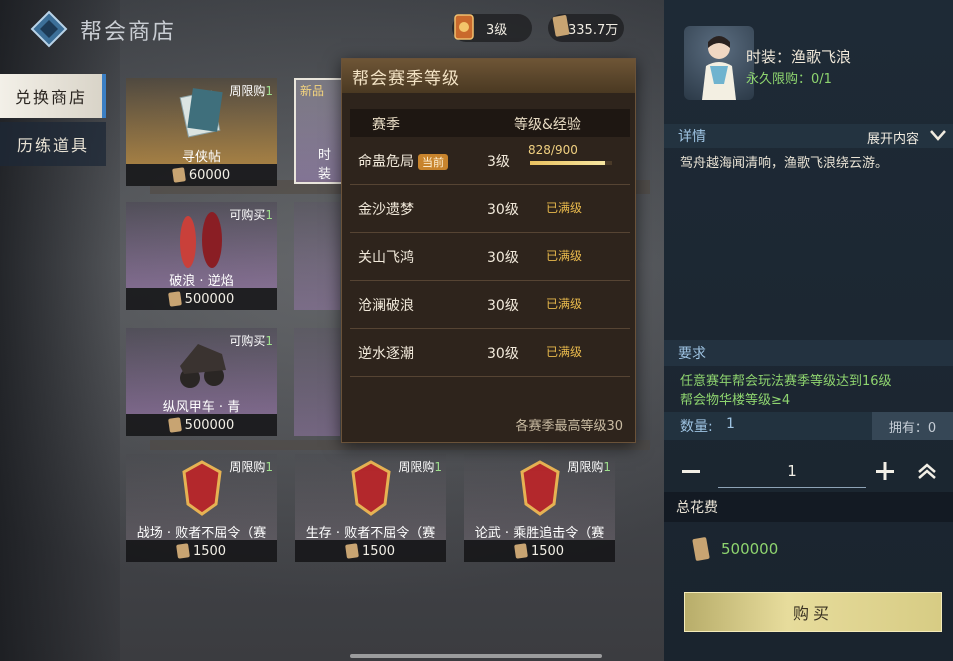 This screenshot has width=953, height=661. I want to click on season-row: 金沙遗梦 30级 已满级, so click(490, 209).